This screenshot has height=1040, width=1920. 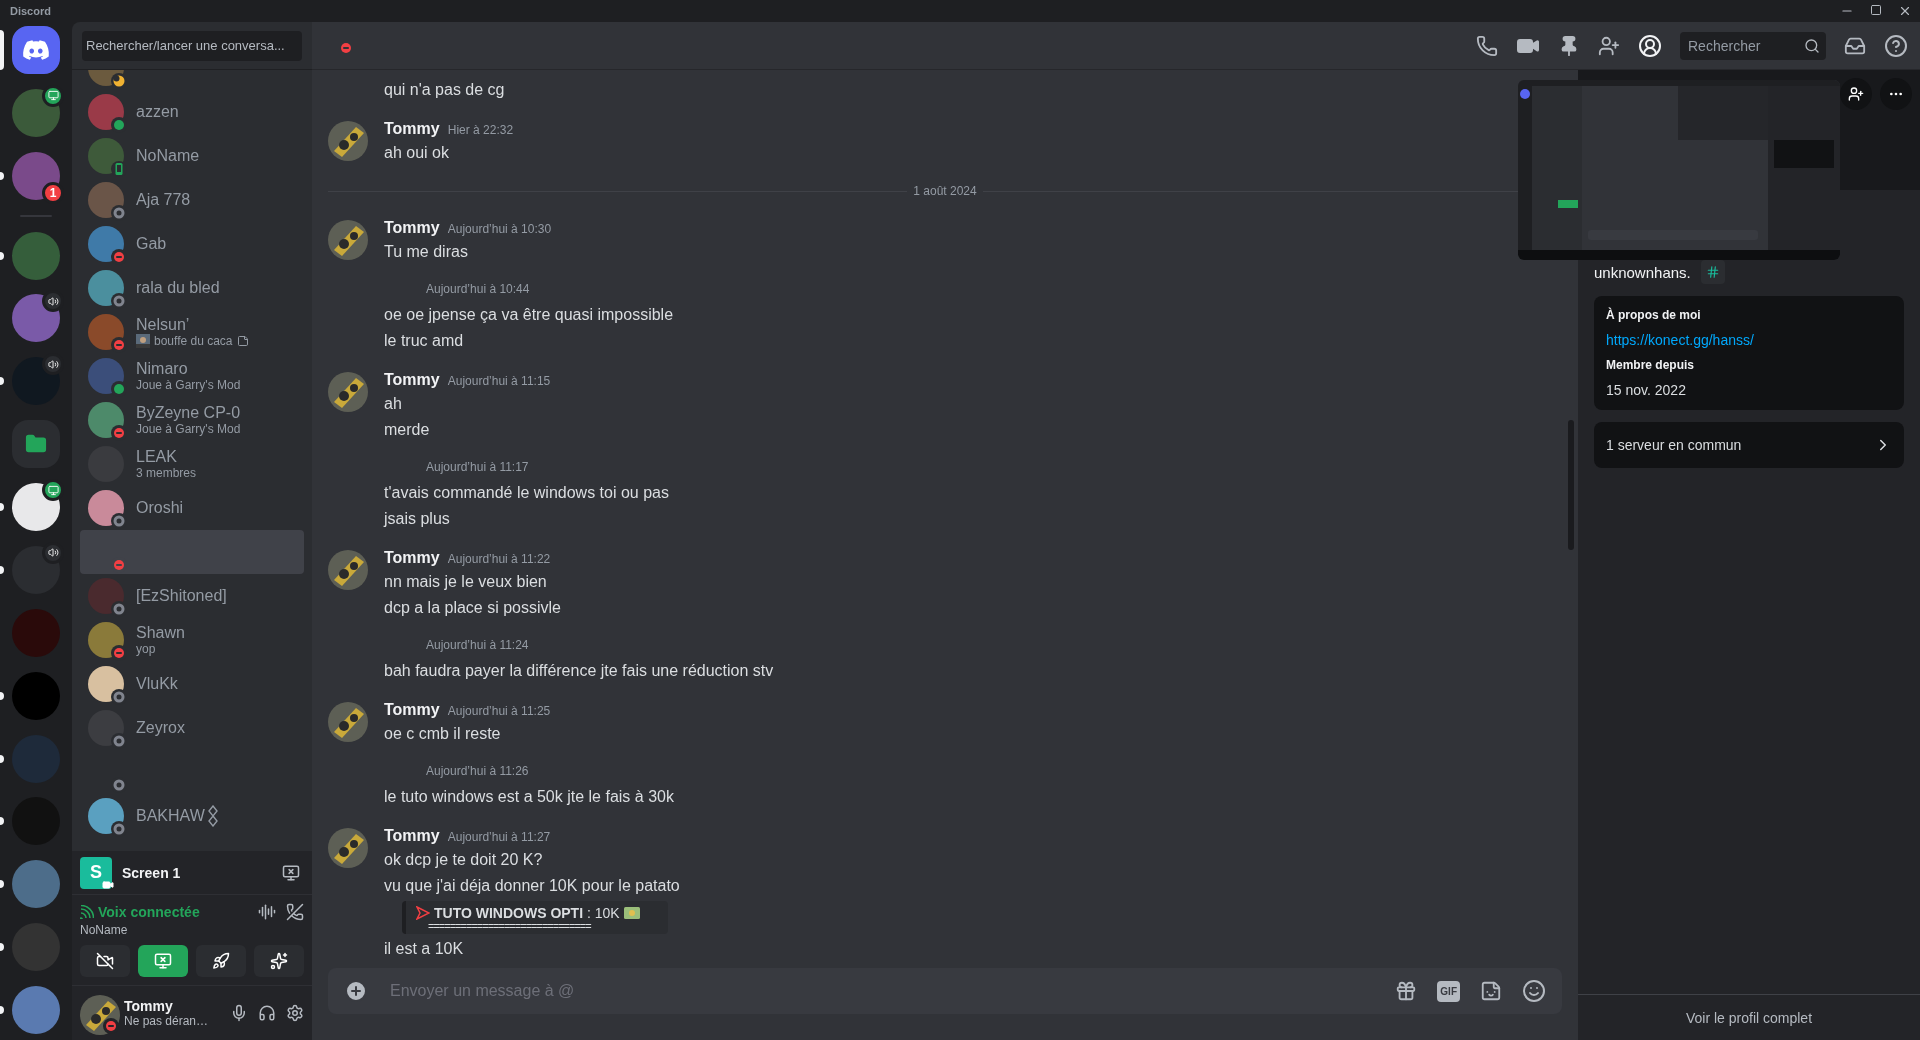 What do you see at coordinates (192, 420) in the screenshot?
I see `dm-item: ByZeyne CP-0 Joue à Garry's Mod` at bounding box center [192, 420].